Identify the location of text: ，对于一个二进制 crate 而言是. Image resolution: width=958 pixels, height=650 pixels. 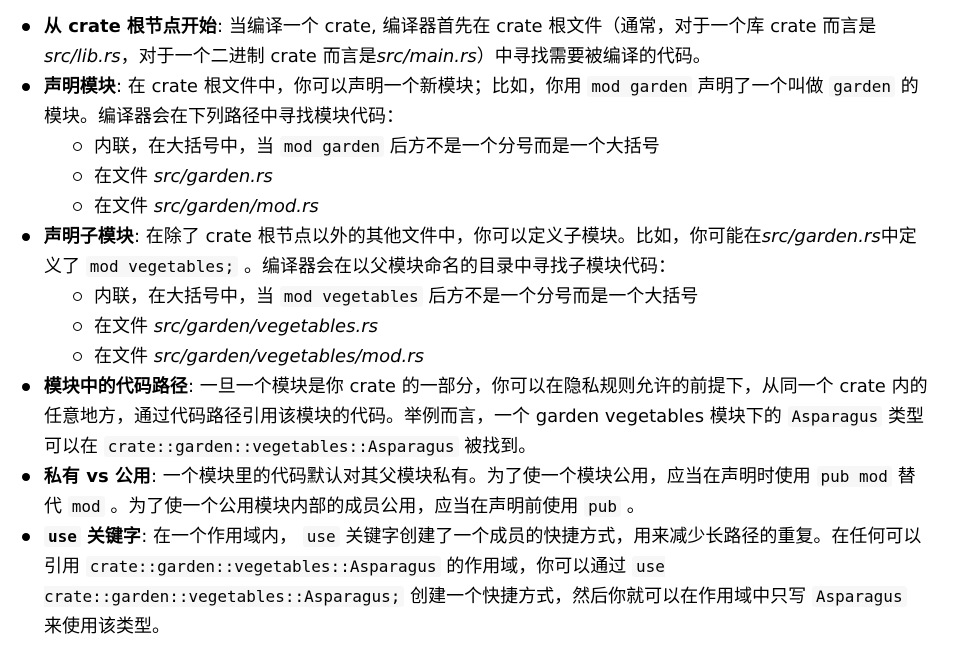
(248, 56).